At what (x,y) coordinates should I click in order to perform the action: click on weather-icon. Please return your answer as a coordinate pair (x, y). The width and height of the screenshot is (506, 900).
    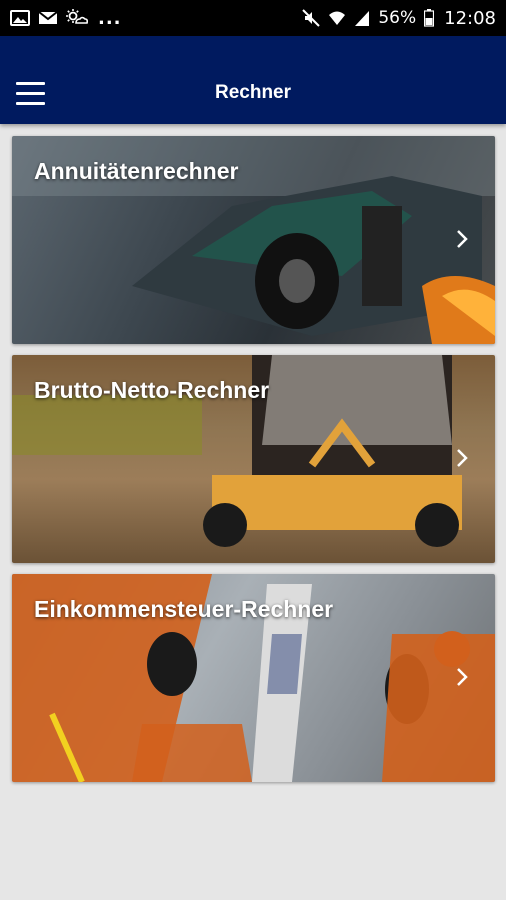
    Looking at the image, I should click on (77, 18).